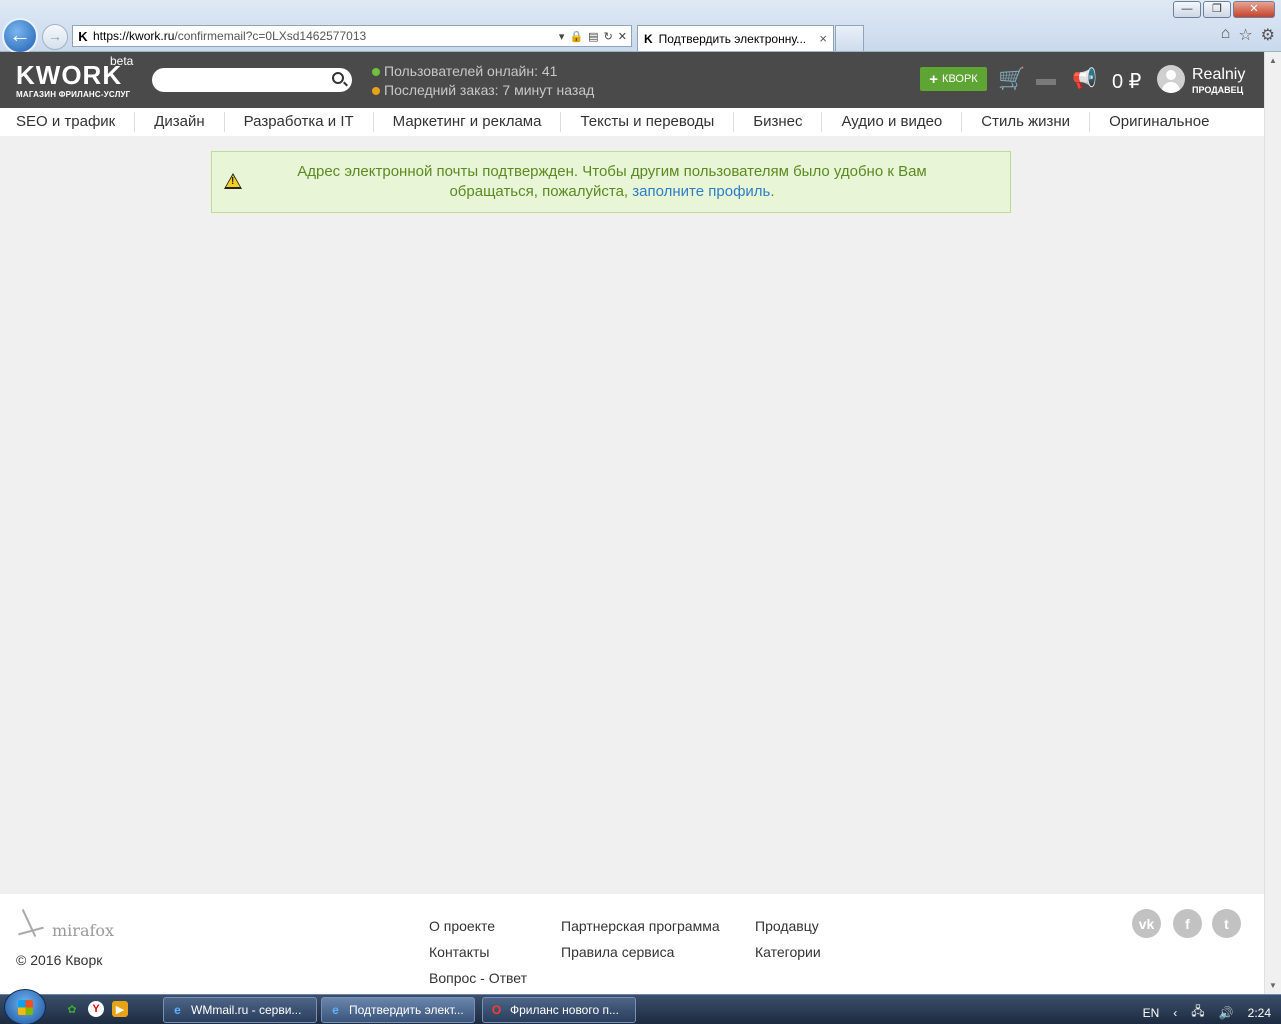 This screenshot has width=1281, height=1024. Describe the element at coordinates (83, 36) in the screenshot. I see `site-favicon-icon: K` at that location.